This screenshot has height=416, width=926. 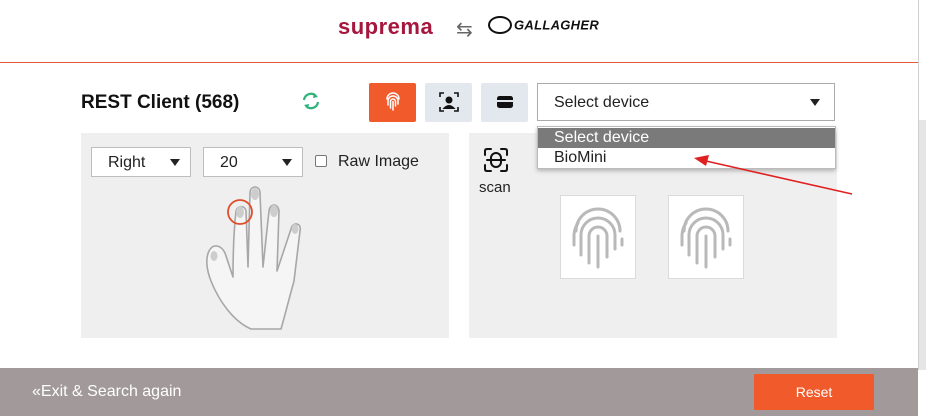 I want to click on fingerprint-mode-button, so click(x=392, y=102).